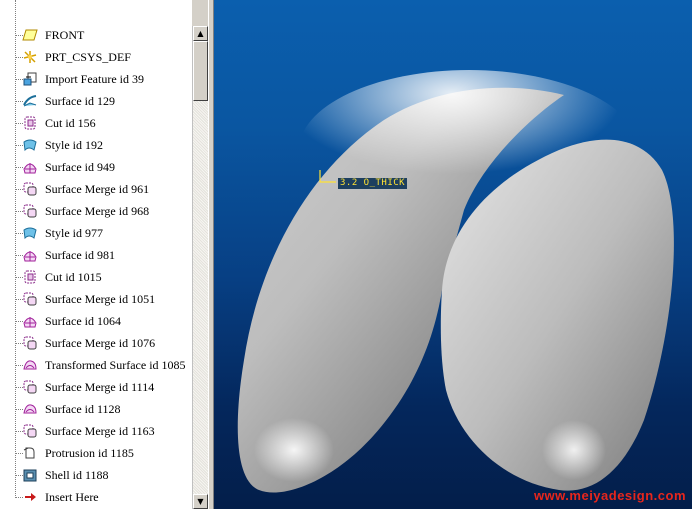  What do you see at coordinates (77, 475) in the screenshot?
I see `tree-item-label: Shell id 1188` at bounding box center [77, 475].